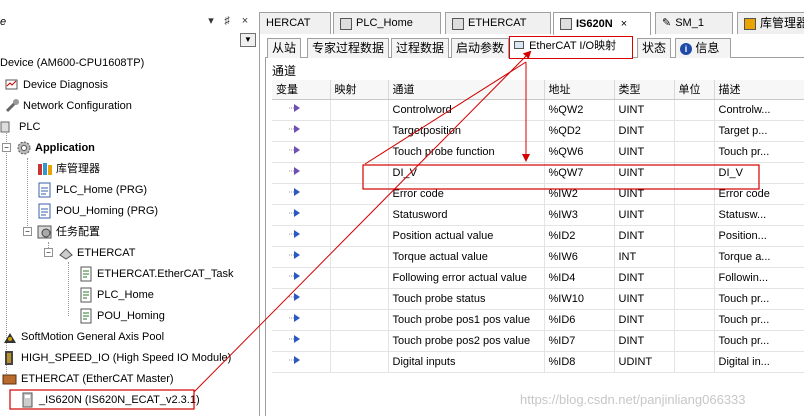 This screenshot has height=416, width=804. Describe the element at coordinates (20, 127) in the screenshot. I see `tree-item-plc: PLC` at that location.